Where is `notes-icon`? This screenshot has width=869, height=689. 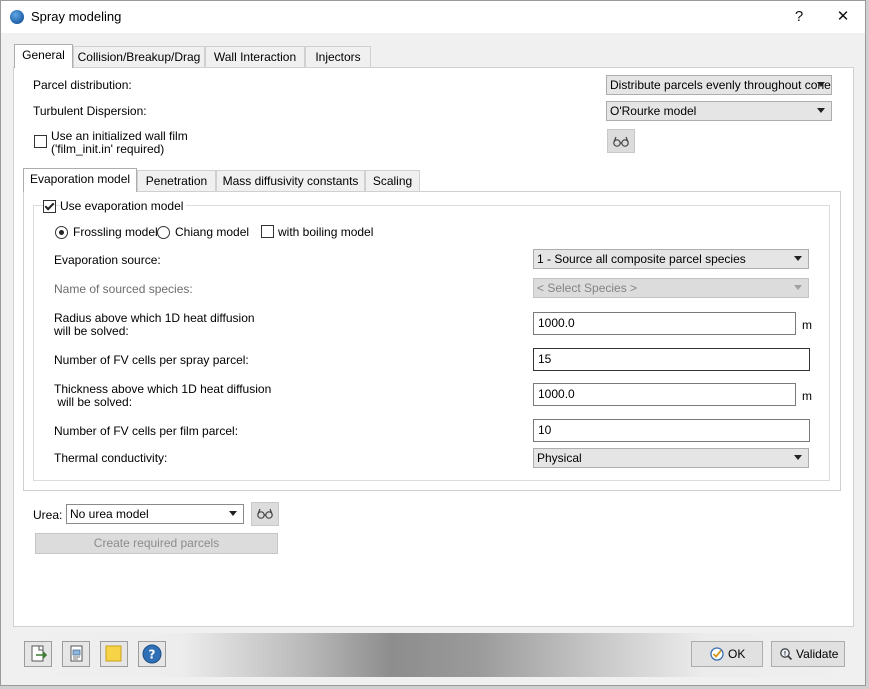 notes-icon is located at coordinates (113, 653).